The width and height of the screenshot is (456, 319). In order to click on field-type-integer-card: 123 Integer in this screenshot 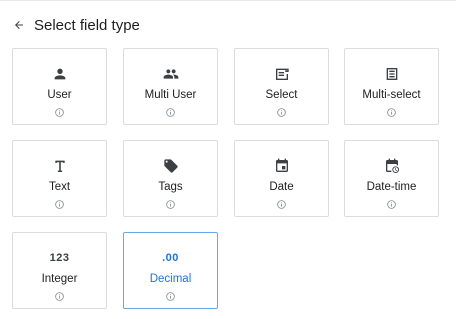, I will do `click(59, 270)`.